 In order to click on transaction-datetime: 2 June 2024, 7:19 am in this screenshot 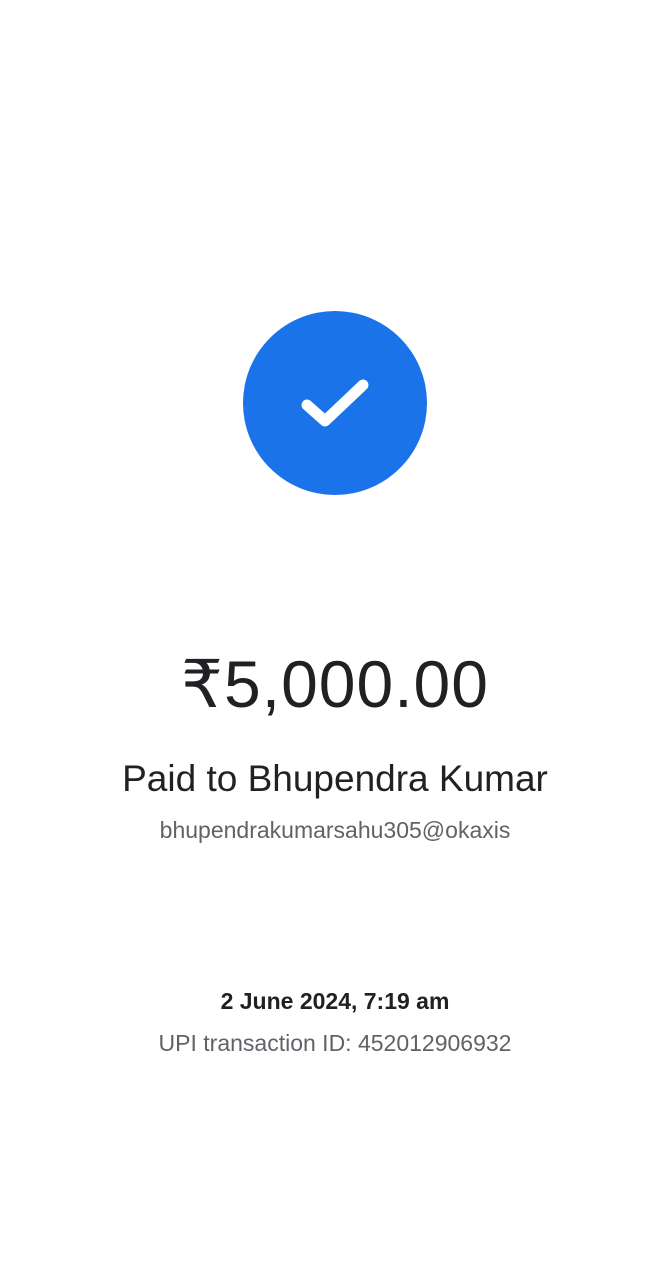, I will do `click(335, 1001)`.